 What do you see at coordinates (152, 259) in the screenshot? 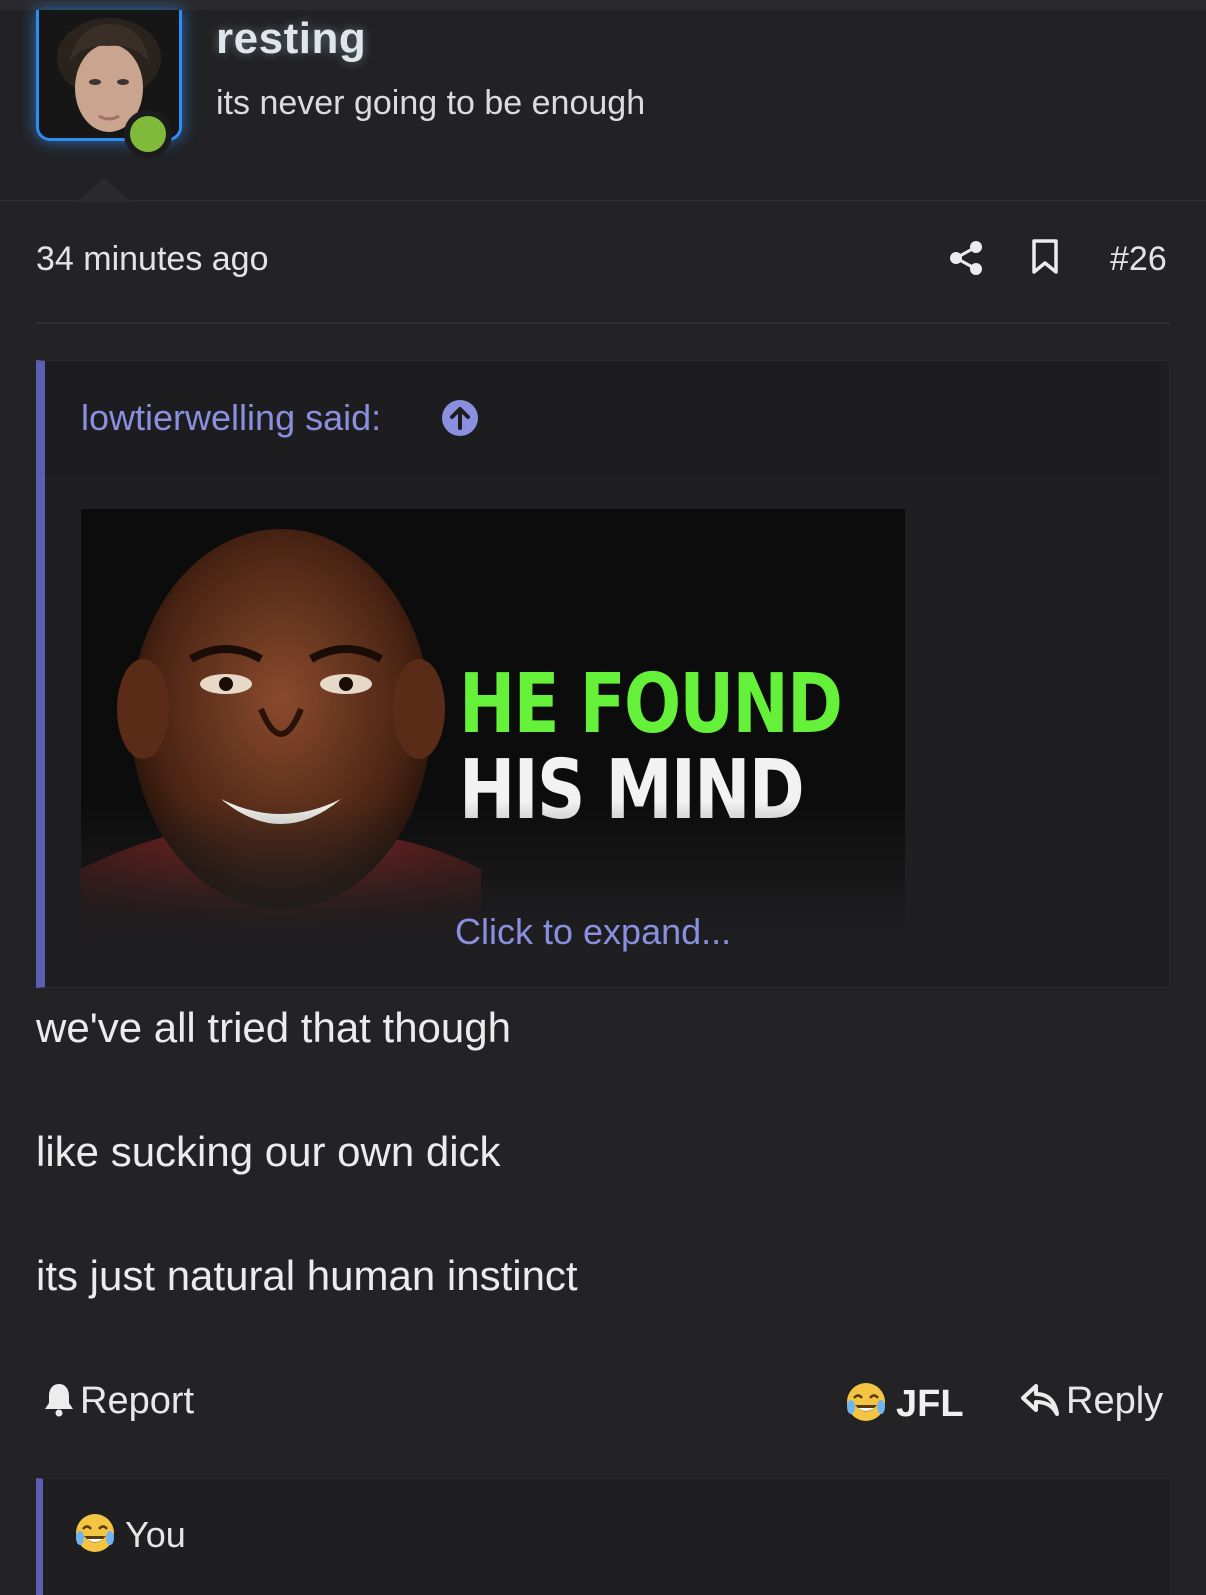
I see `post-timestamp: 34 minutes ago` at bounding box center [152, 259].